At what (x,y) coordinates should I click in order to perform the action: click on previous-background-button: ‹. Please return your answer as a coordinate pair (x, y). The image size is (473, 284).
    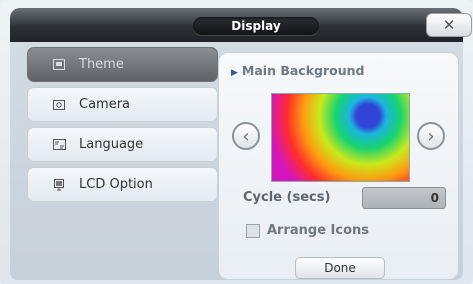
    Looking at the image, I should click on (246, 136).